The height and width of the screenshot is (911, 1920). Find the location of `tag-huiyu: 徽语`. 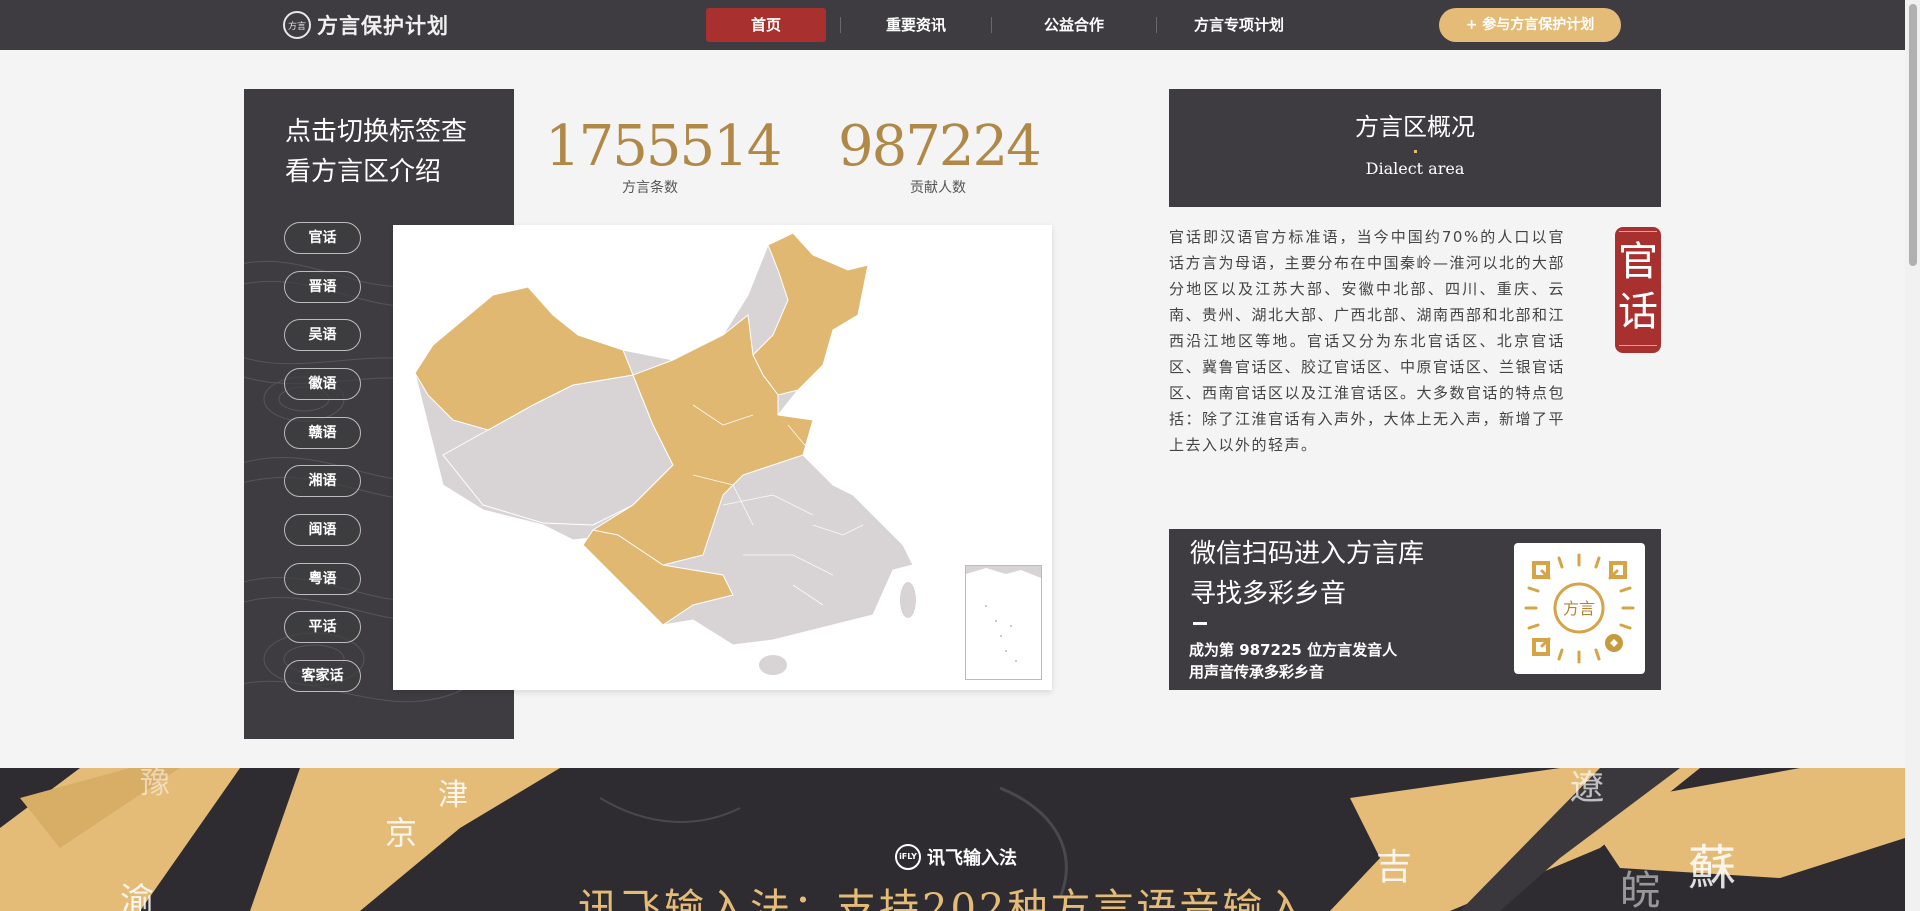

tag-huiyu: 徽语 is located at coordinates (322, 384).